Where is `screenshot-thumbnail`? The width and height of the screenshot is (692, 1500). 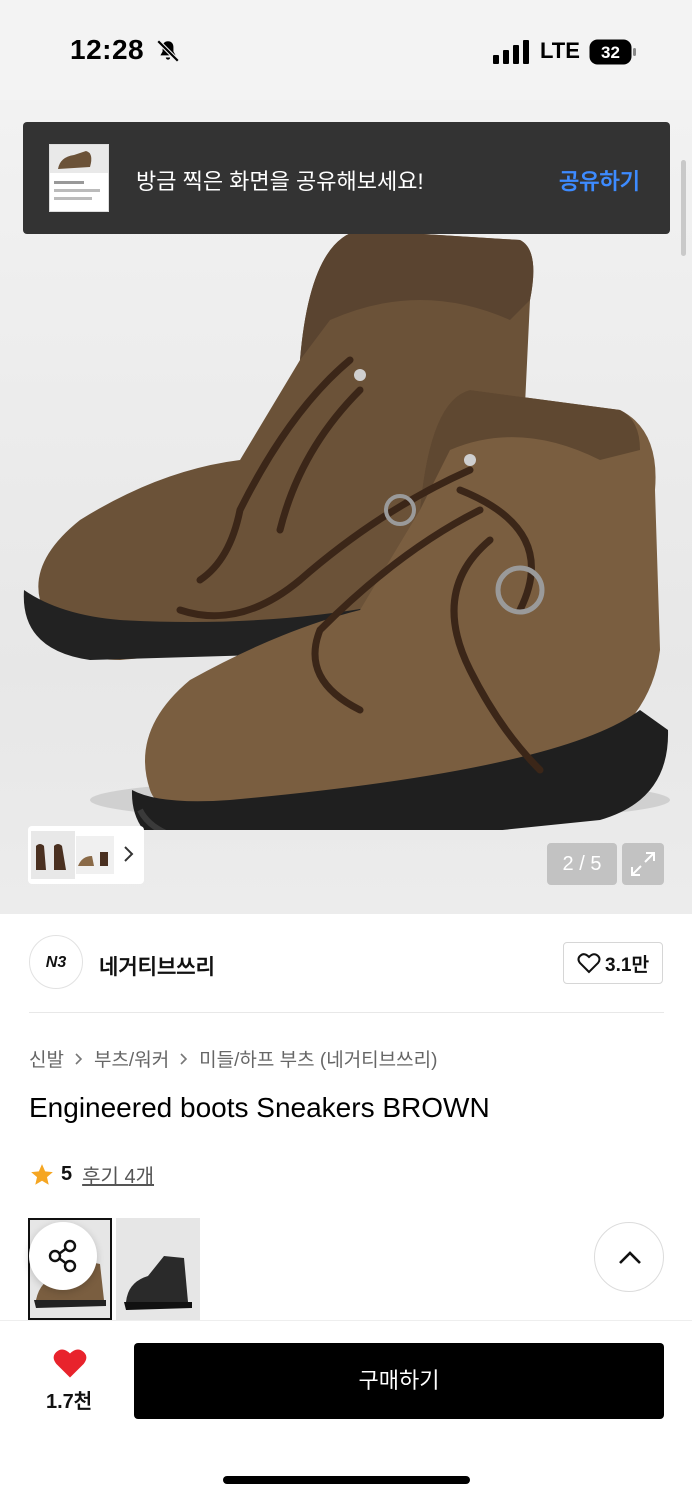 screenshot-thumbnail is located at coordinates (79, 178).